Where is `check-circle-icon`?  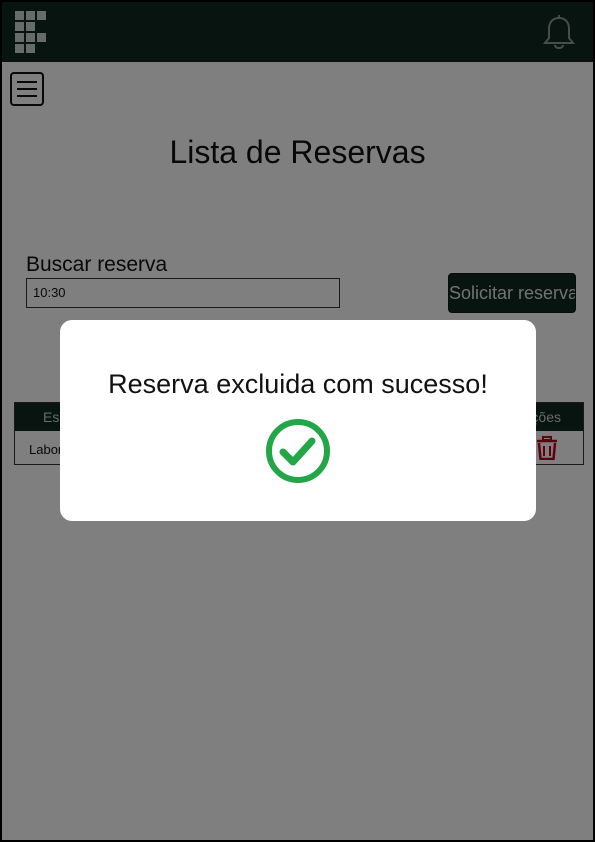
check-circle-icon is located at coordinates (298, 451).